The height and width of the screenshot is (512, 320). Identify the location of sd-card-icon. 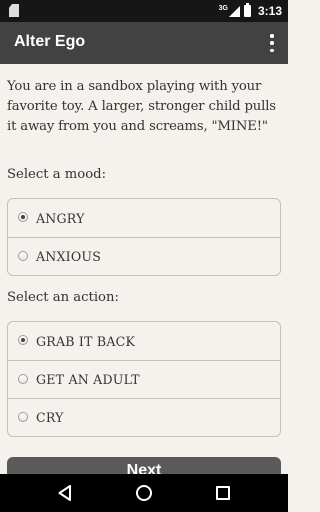
(14, 10).